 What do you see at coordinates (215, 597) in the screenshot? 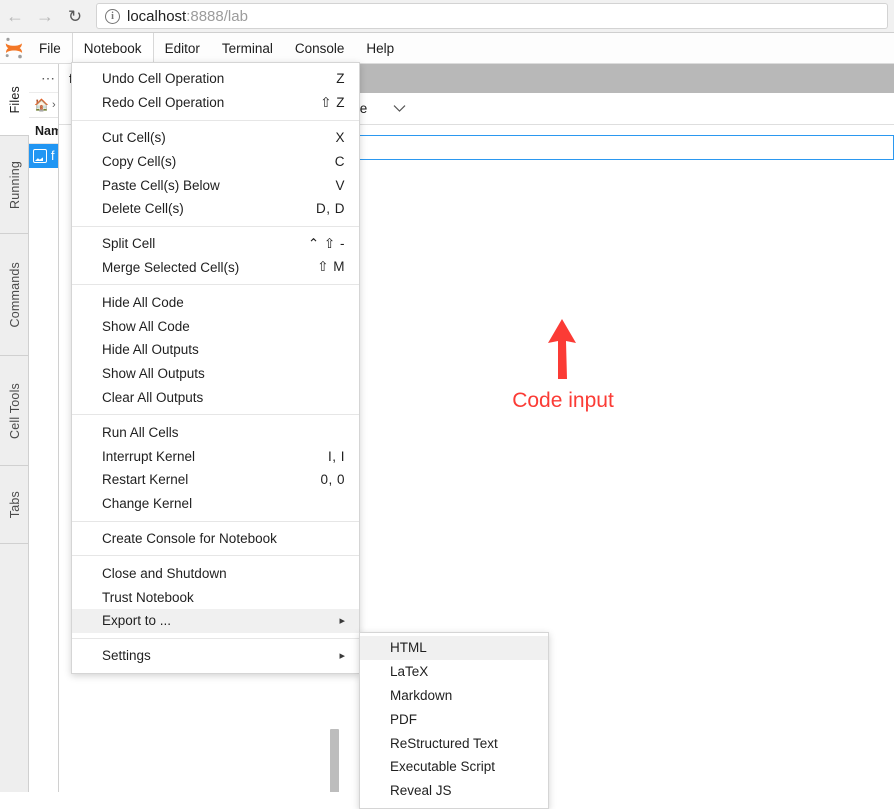
I see `menu-item-trust-notebook: Trust Notebook` at bounding box center [215, 597].